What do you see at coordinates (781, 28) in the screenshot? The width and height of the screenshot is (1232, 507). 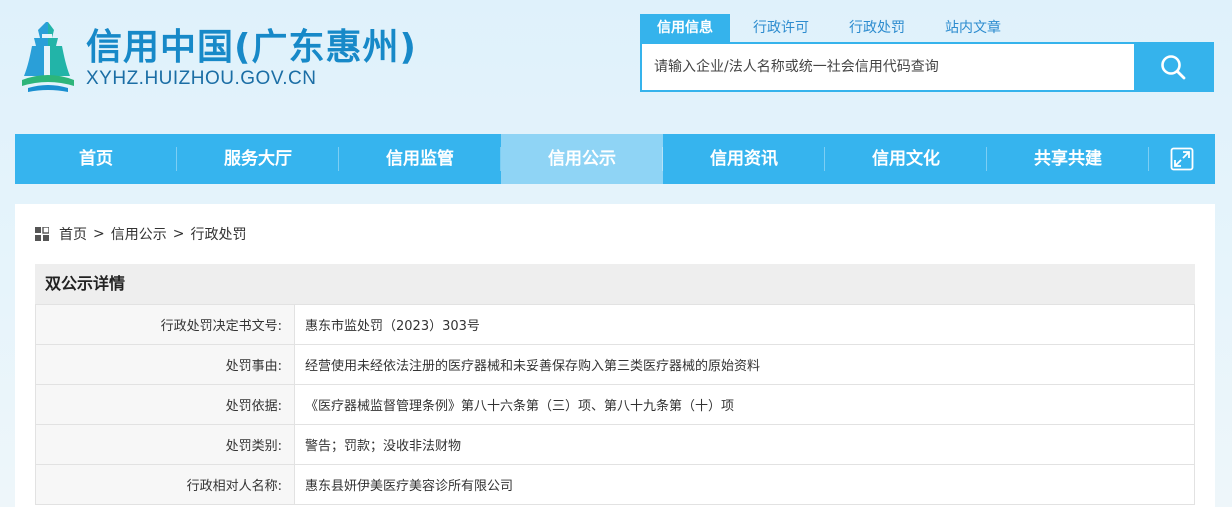 I see `search-tab-admin-license: 行政许可` at bounding box center [781, 28].